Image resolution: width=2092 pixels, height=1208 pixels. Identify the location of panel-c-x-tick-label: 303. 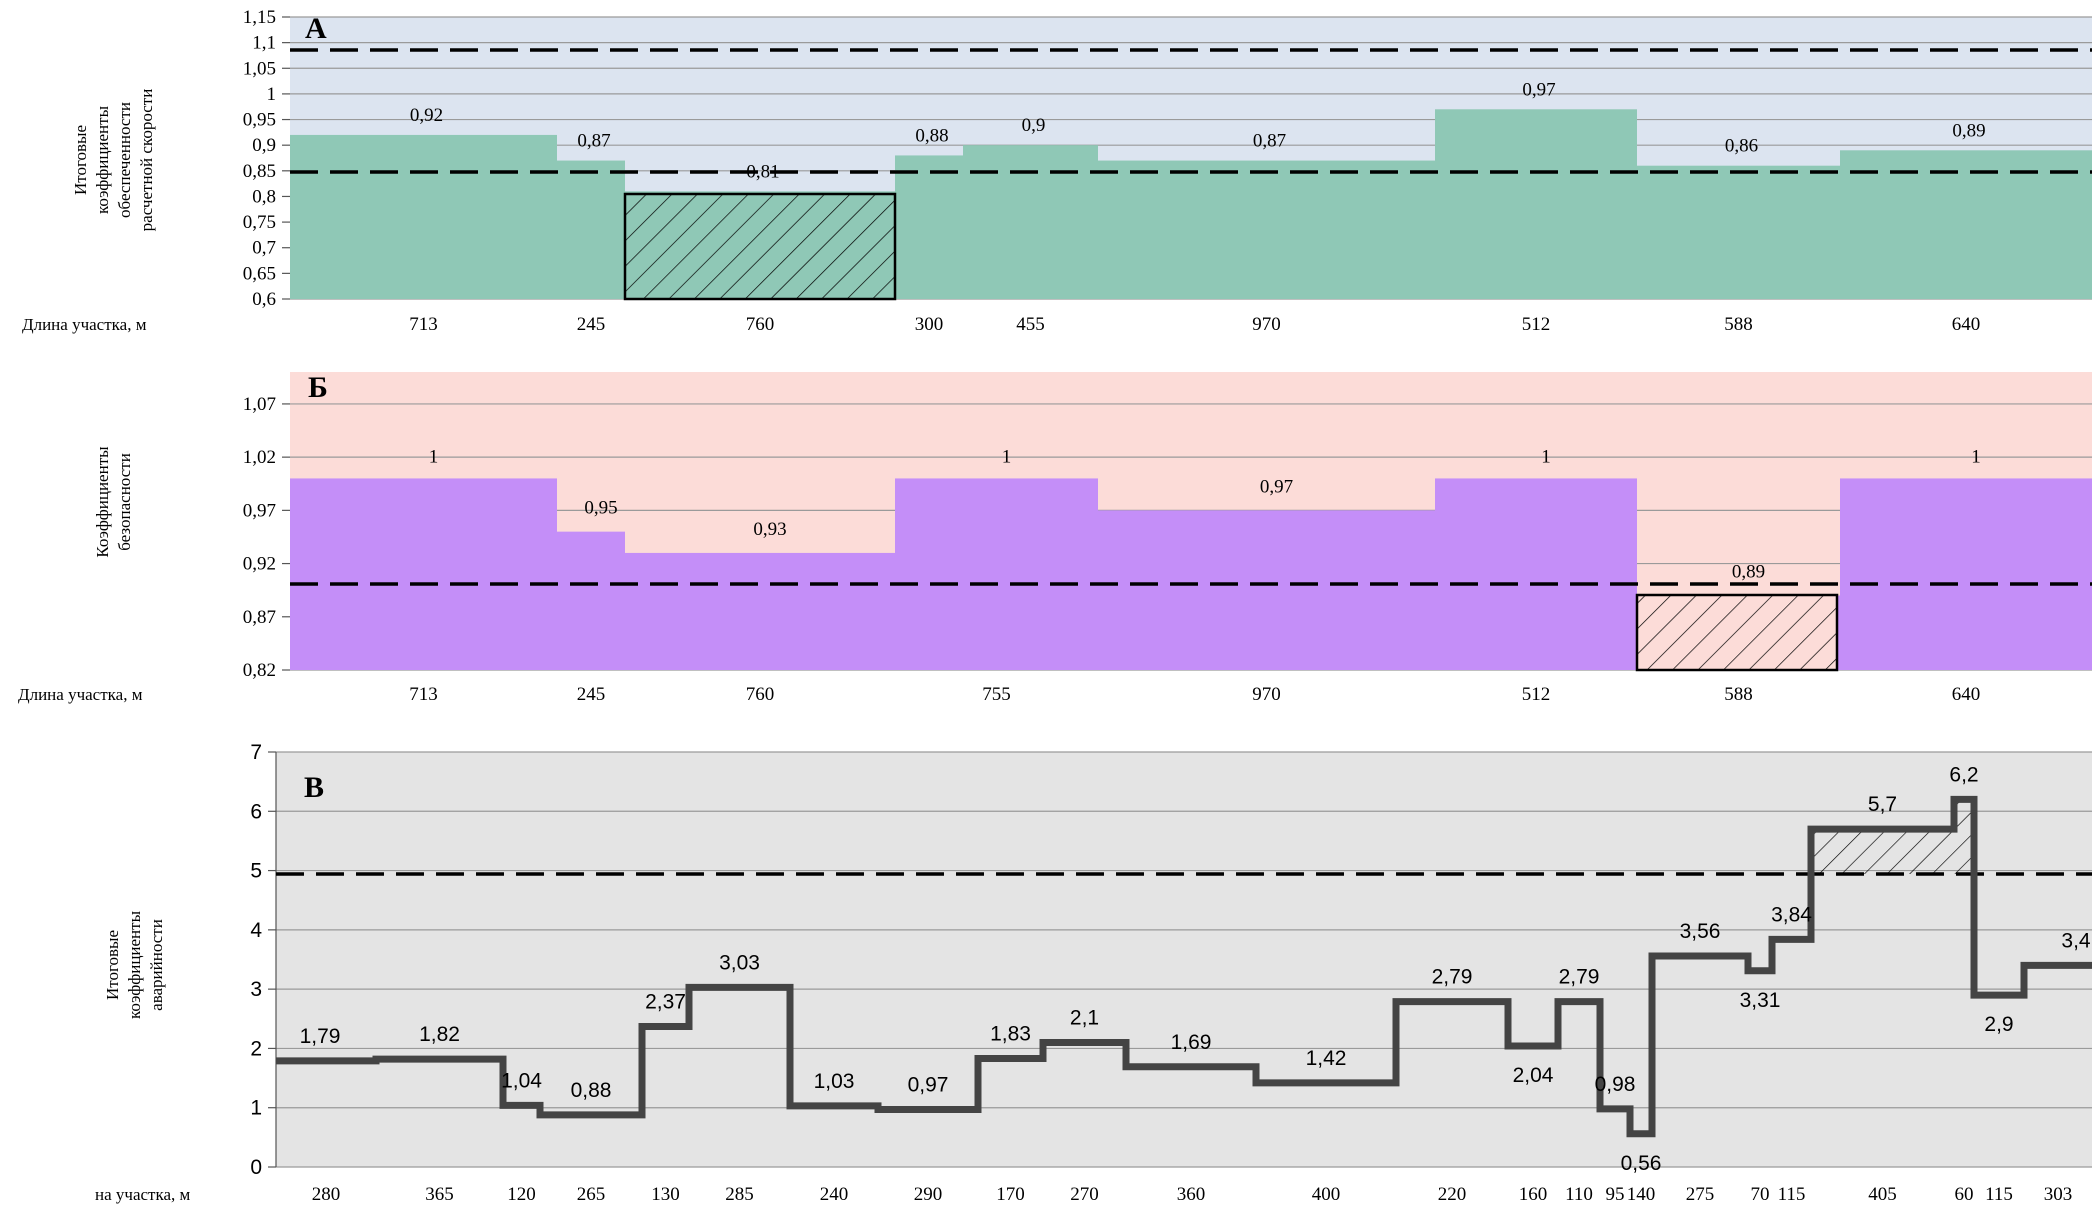
(2058, 1194).